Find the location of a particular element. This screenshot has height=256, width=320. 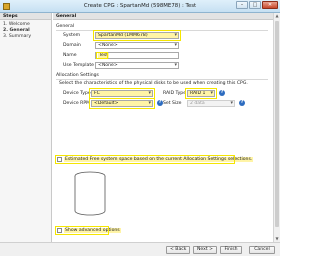

device-rpm-label: Device RPM is located at coordinates (77, 103).